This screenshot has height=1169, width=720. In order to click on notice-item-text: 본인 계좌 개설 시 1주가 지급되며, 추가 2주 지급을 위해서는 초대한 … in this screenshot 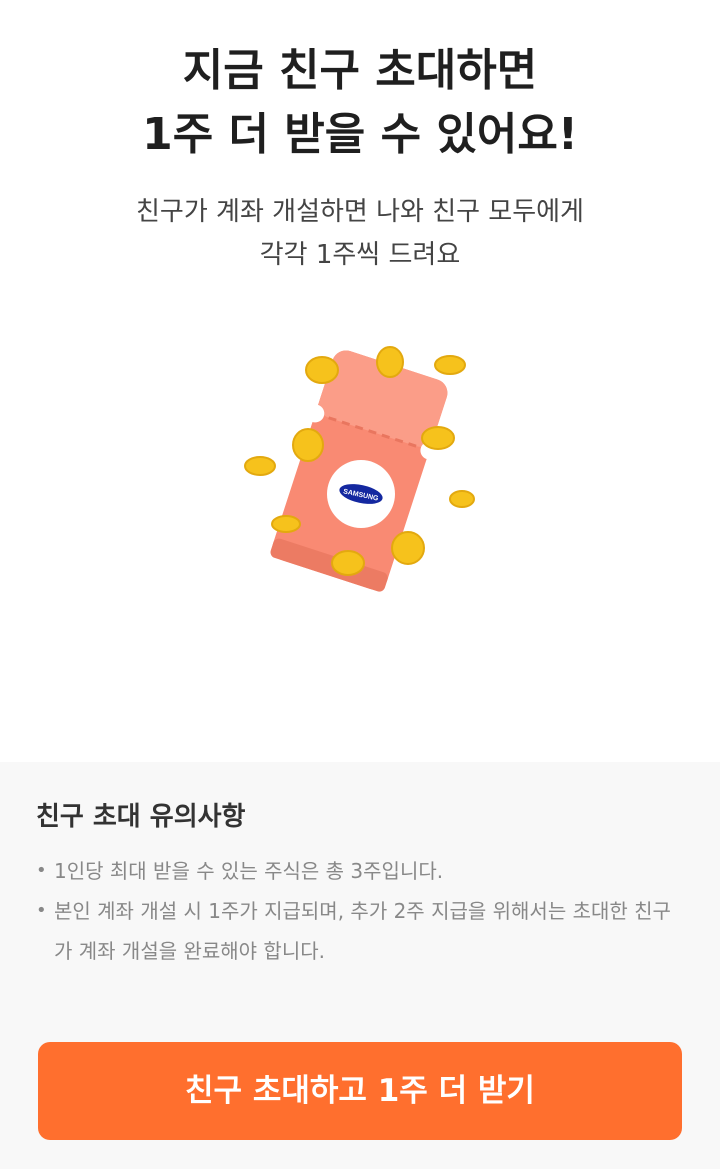, I will do `click(362, 931)`.